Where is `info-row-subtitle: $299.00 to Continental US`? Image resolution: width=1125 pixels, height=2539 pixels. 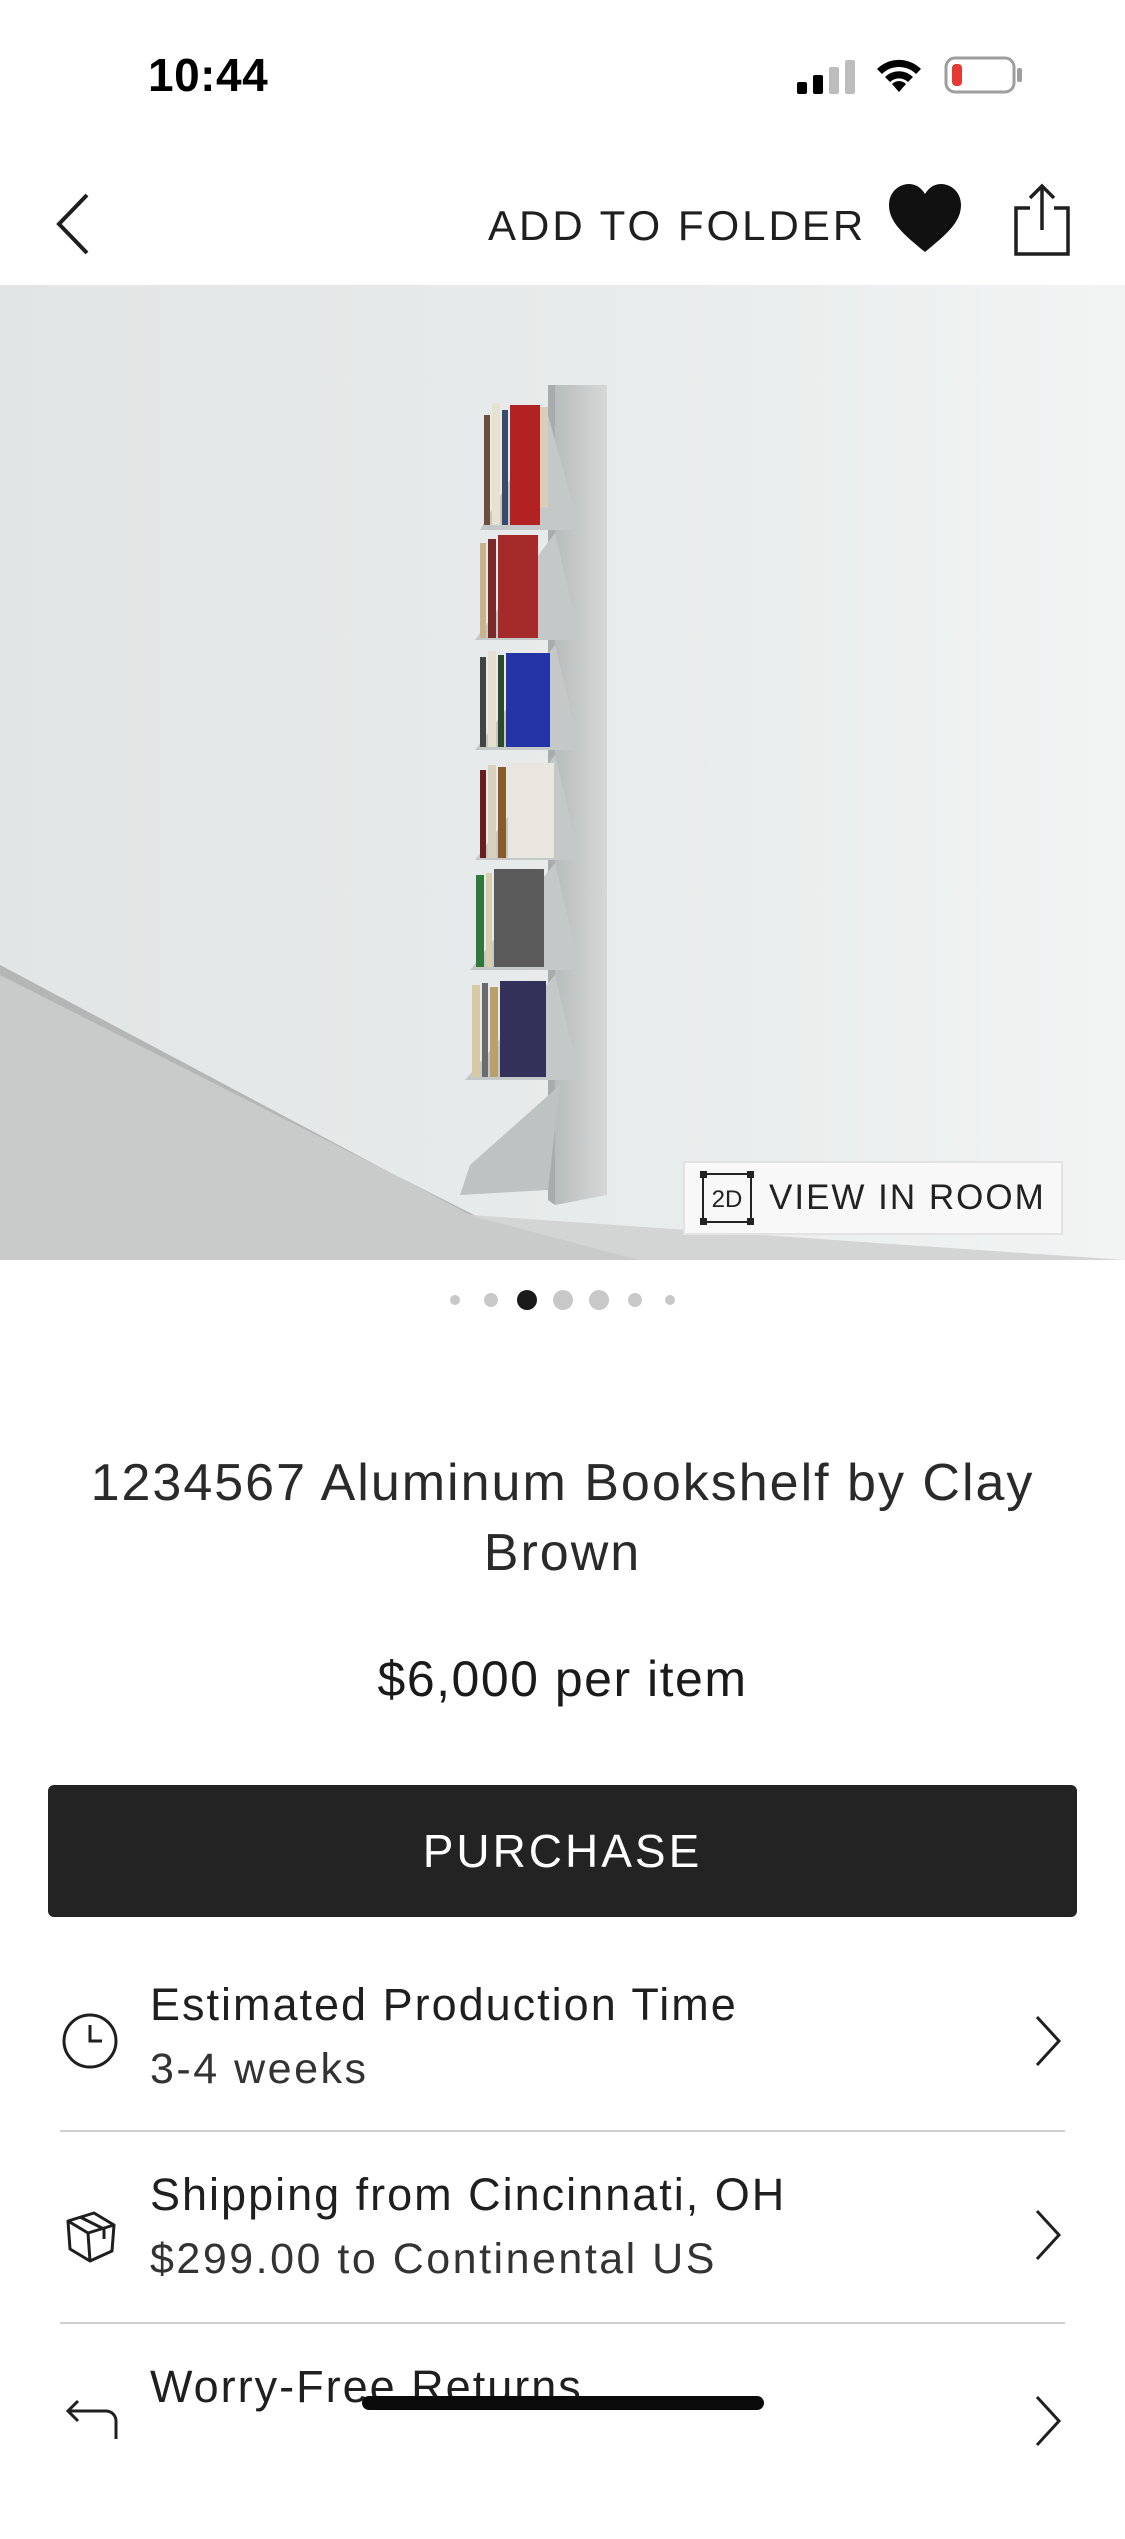 info-row-subtitle: $299.00 to Continental US is located at coordinates (433, 2259).